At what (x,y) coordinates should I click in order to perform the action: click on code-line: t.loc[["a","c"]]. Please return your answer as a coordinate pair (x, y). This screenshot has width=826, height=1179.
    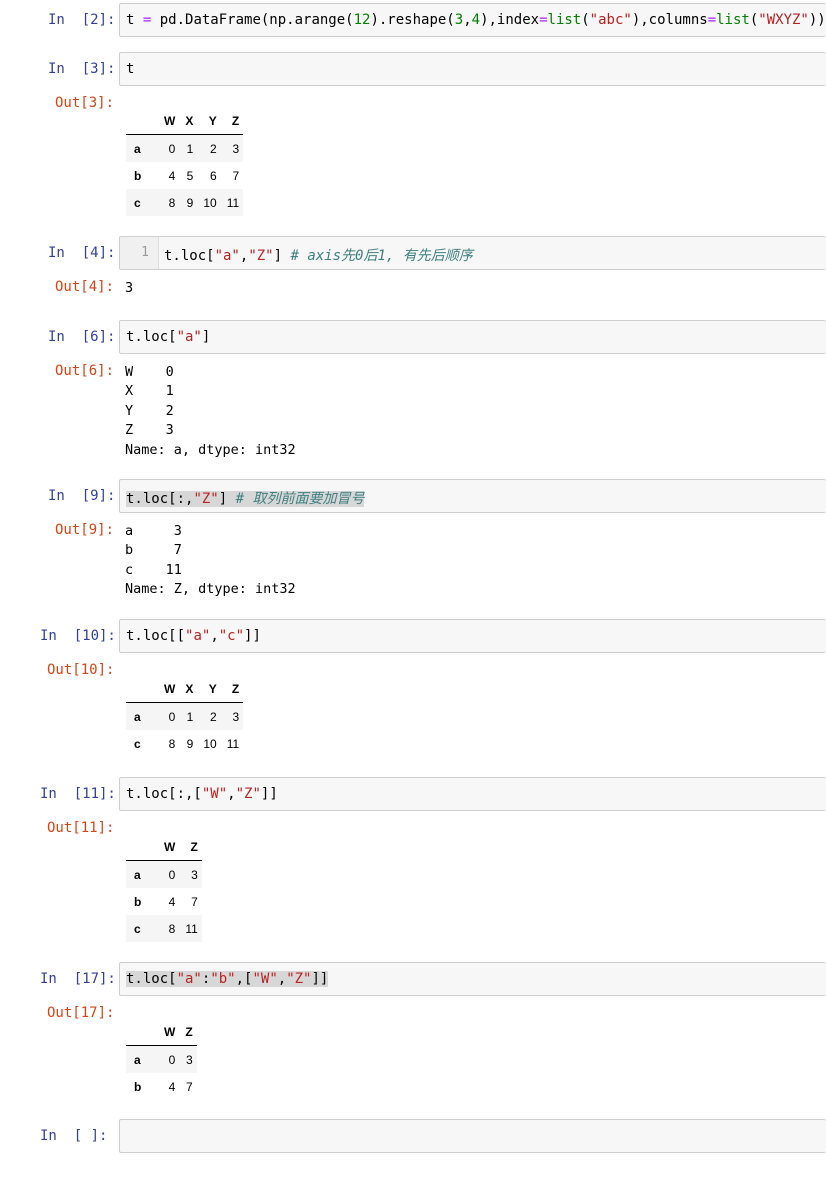
    Looking at the image, I should click on (193, 636).